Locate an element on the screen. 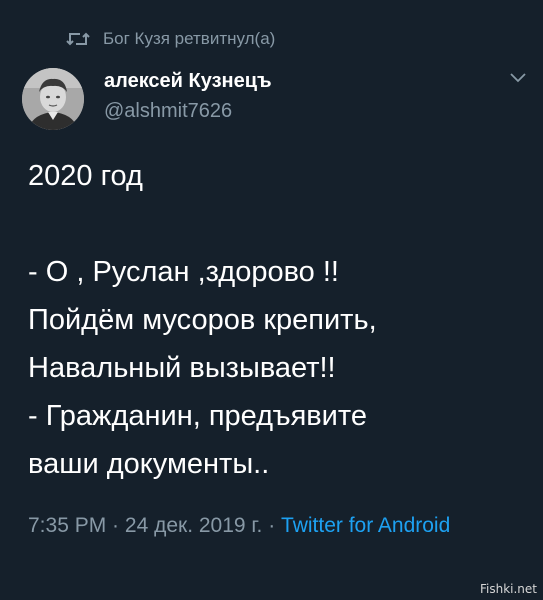 The height and width of the screenshot is (600, 543). tweet-line: 2020 год is located at coordinates (85, 176).